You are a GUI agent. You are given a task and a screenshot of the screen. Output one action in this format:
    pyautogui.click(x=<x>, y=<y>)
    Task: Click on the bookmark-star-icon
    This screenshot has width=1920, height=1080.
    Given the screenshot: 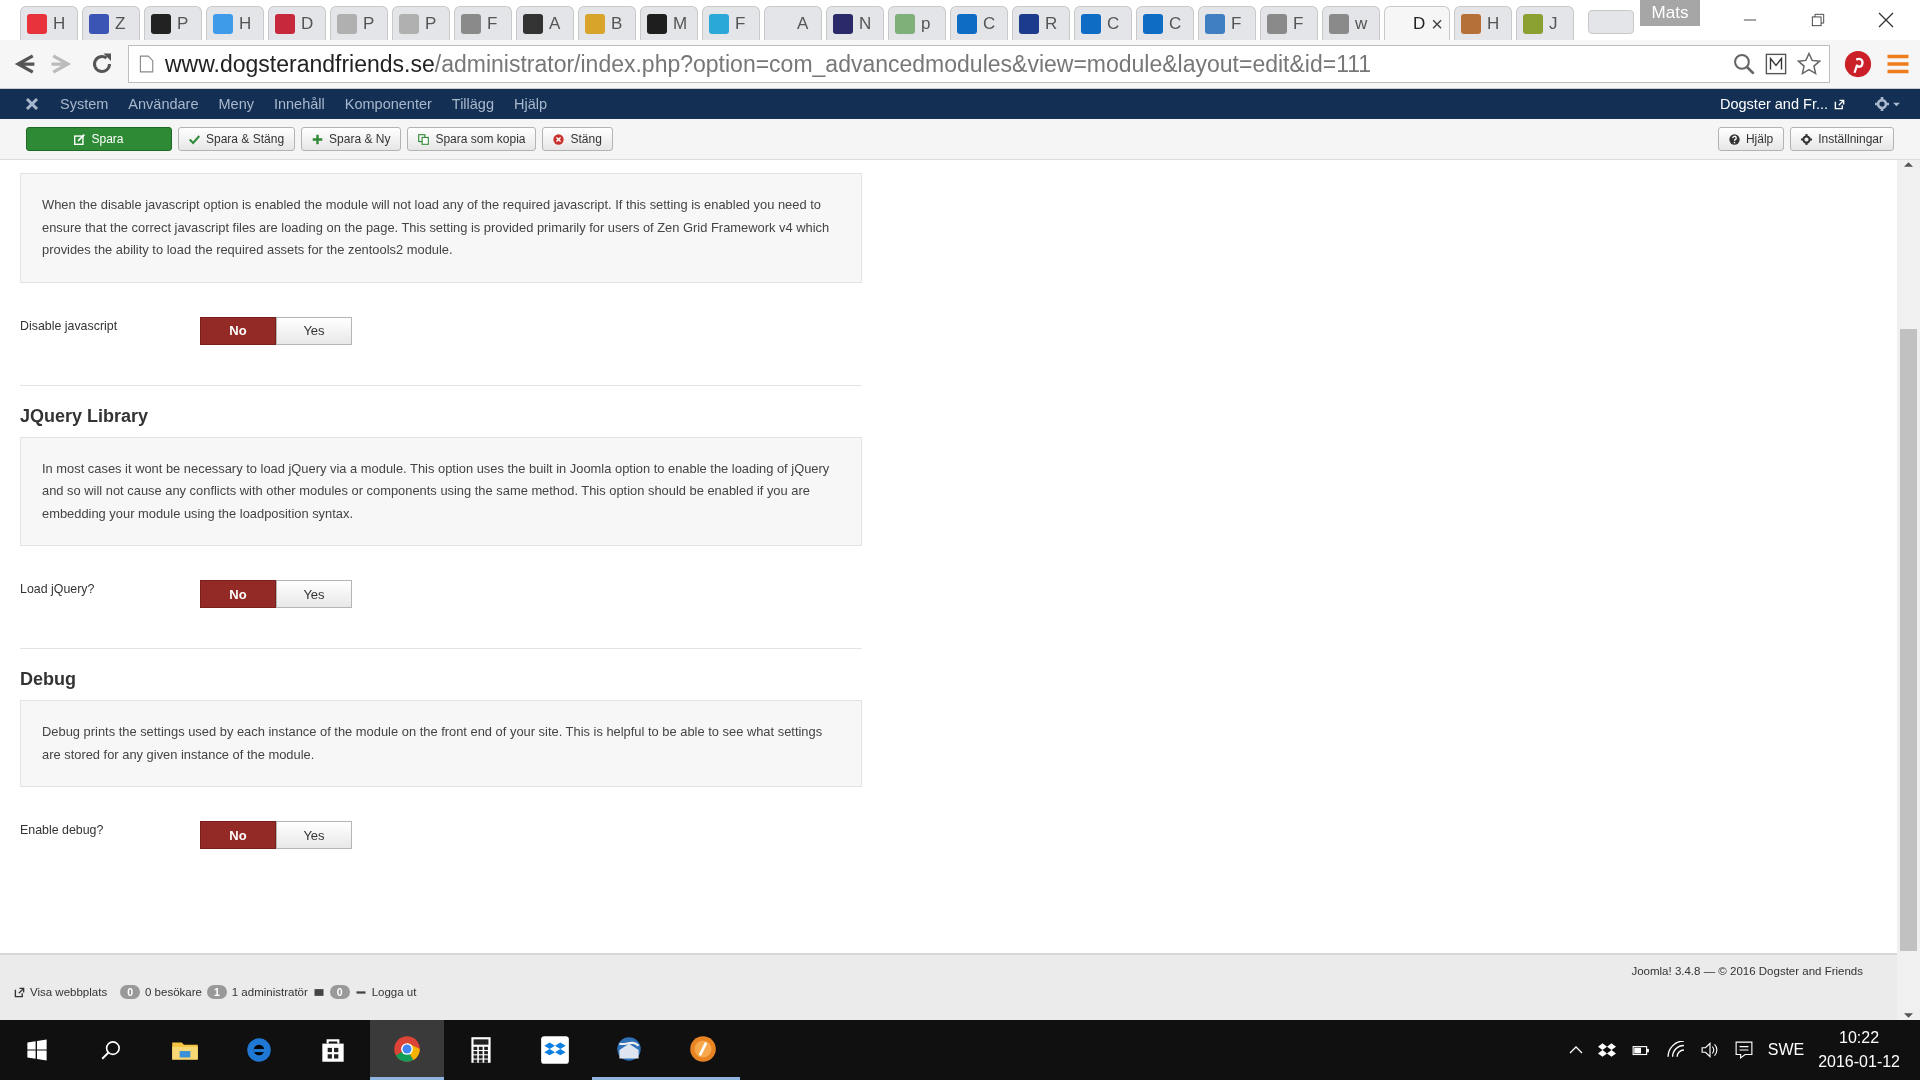 What is the action you would take?
    pyautogui.click(x=1809, y=64)
    